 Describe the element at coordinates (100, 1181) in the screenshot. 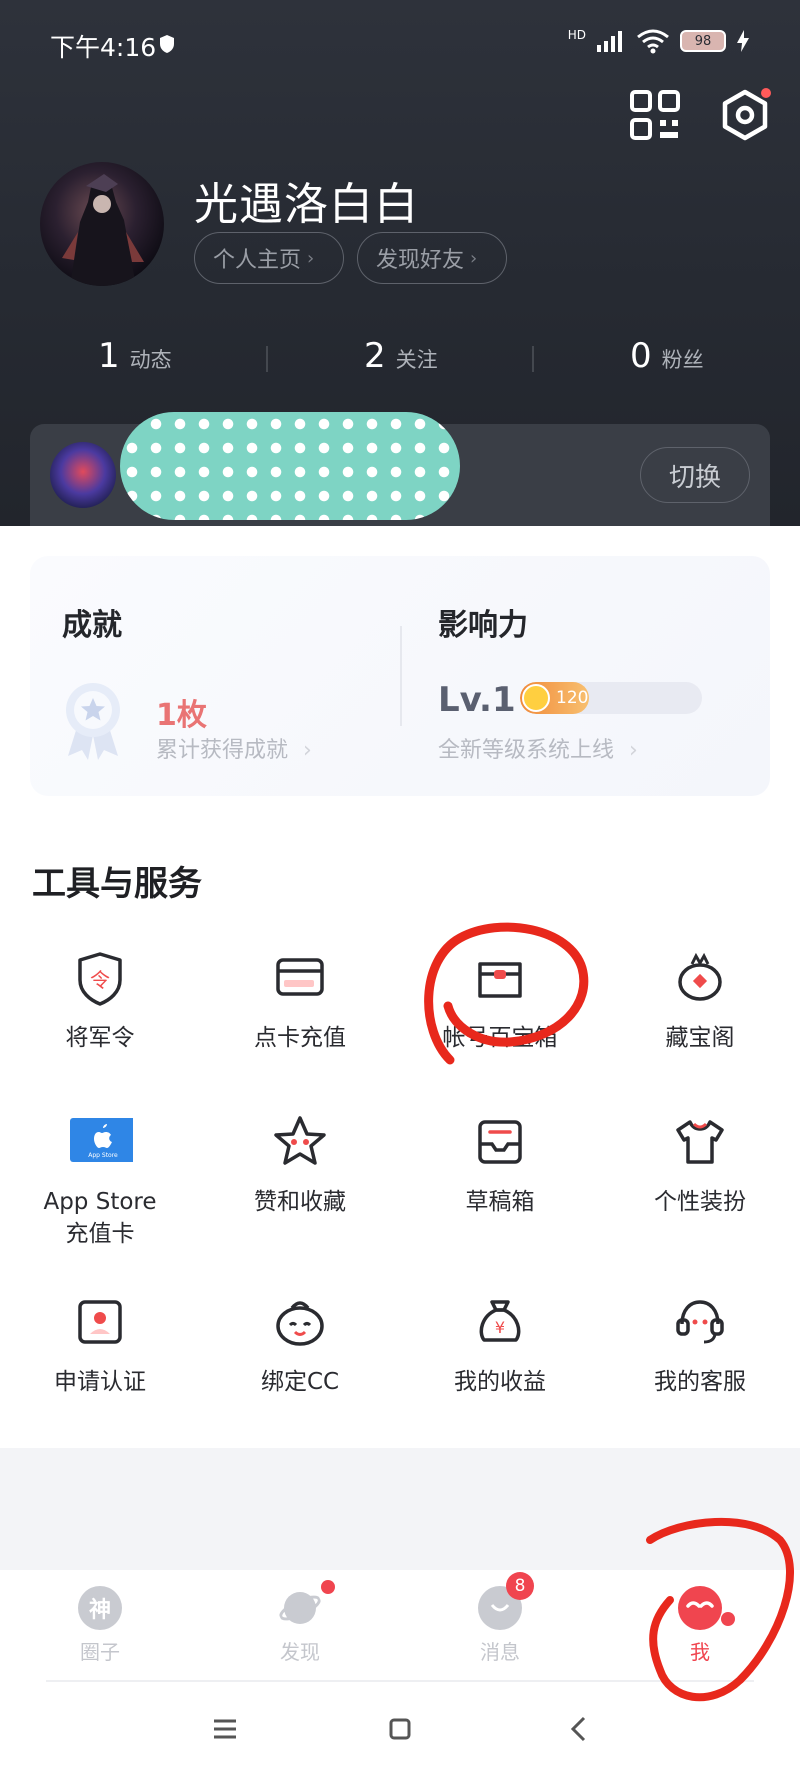

I see `tool-app-store-card: App Store App Store 充值卡` at that location.